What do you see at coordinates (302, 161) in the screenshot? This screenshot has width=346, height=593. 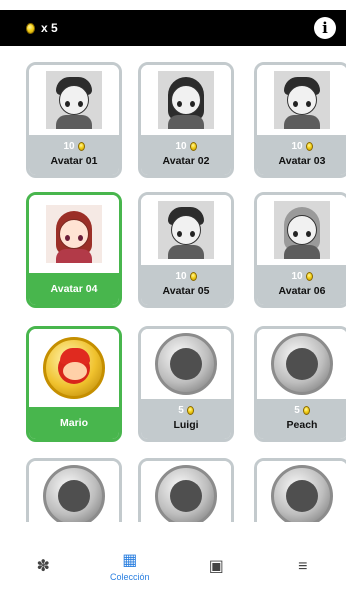 I see `card-name: Avatar 03` at bounding box center [302, 161].